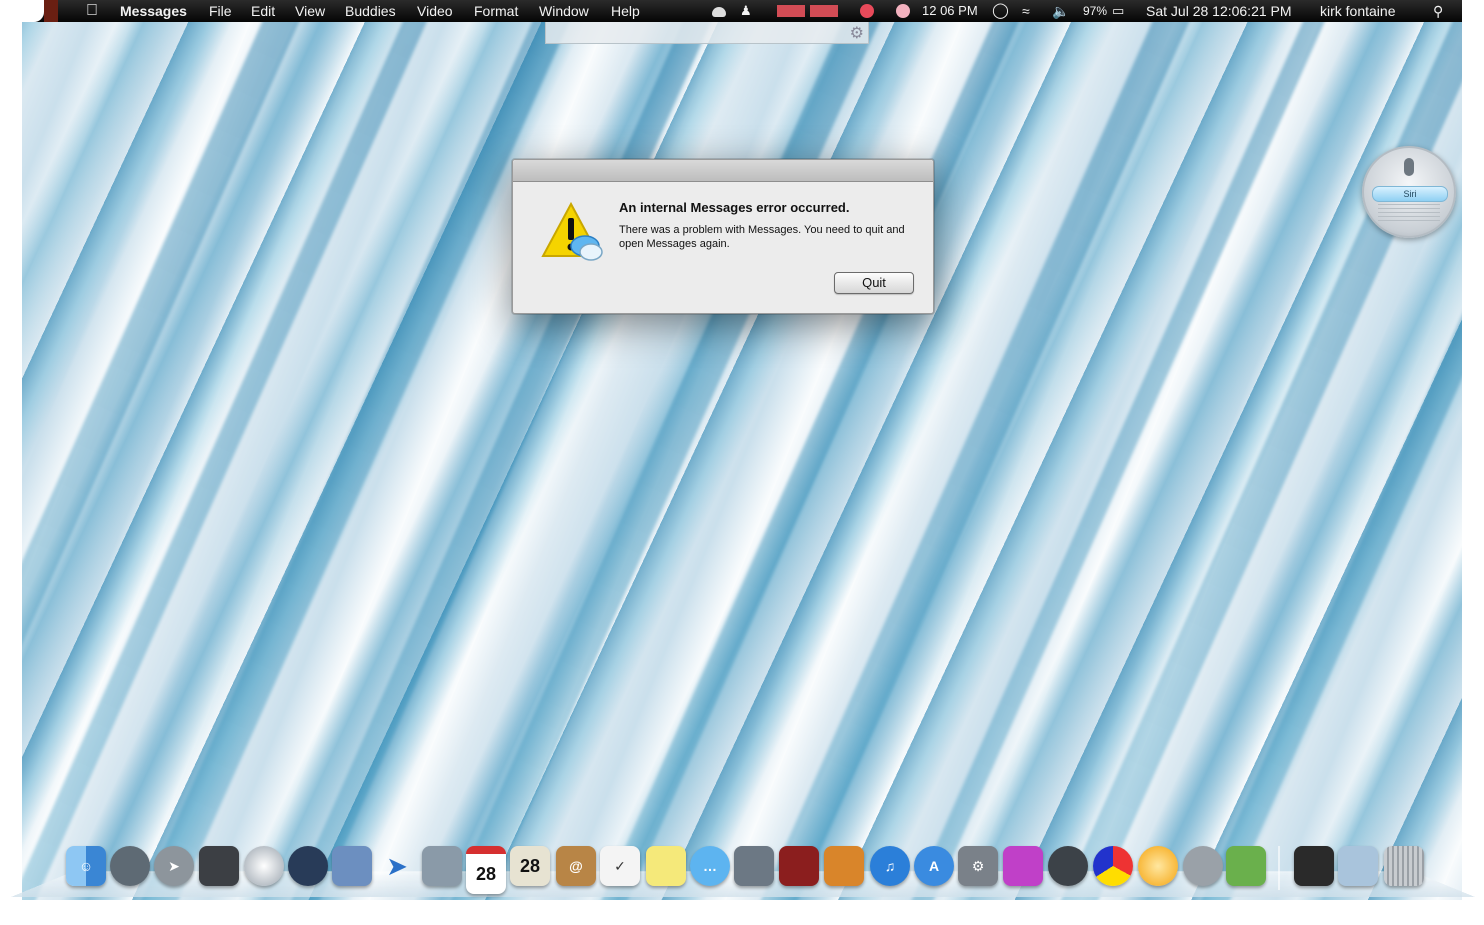 The image size is (1484, 925). Describe the element at coordinates (723, 171) in the screenshot. I see `dialog-titlebar` at that location.